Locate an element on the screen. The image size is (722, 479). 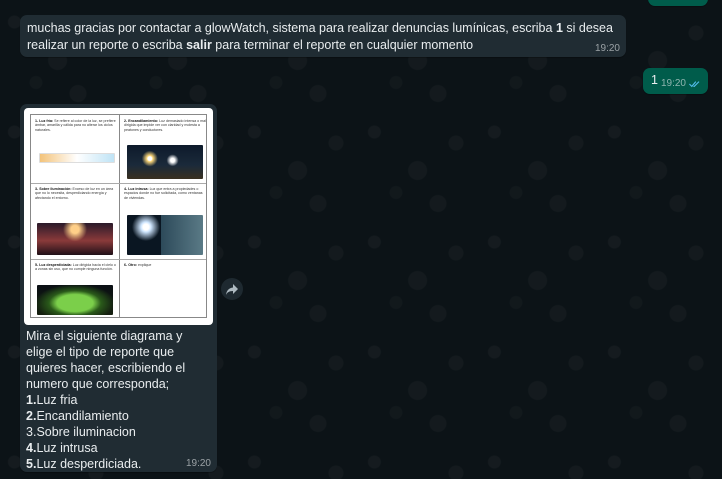
menu-option-1: 1.Luz fria is located at coordinates (52, 400).